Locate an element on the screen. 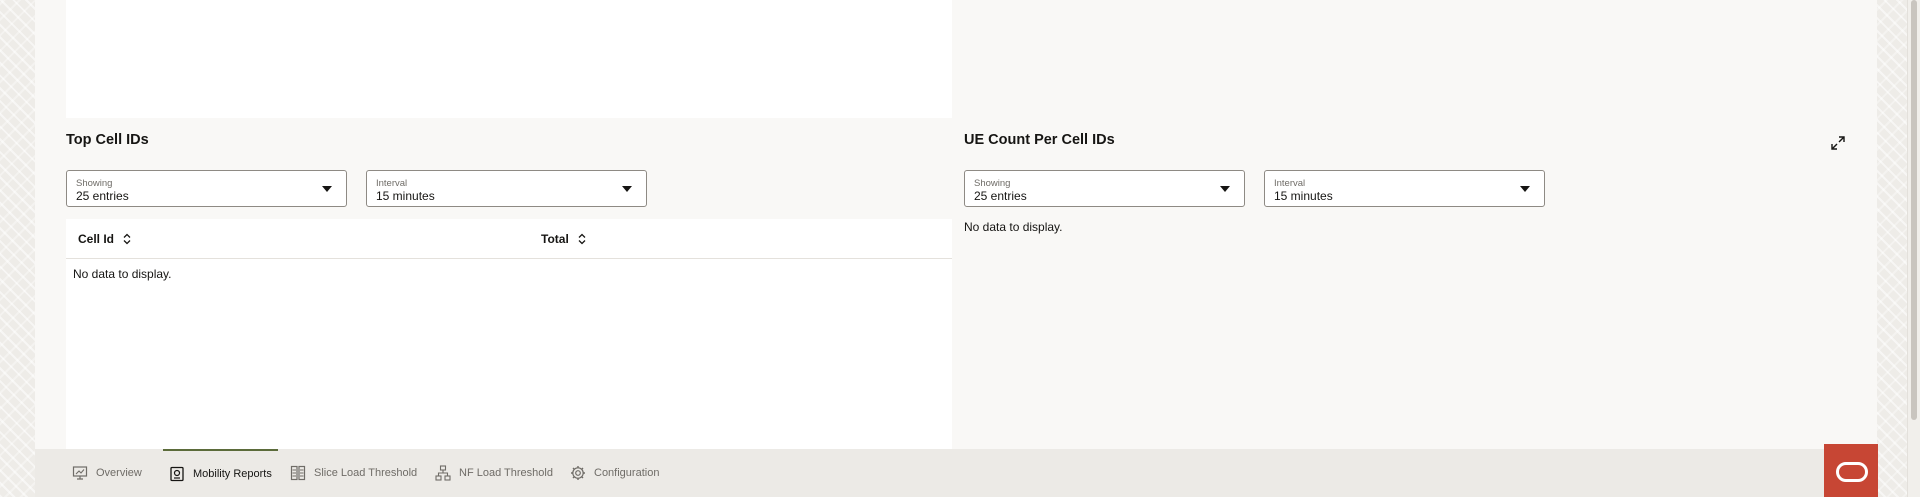 This screenshot has width=1920, height=497. monitor-chart-icon is located at coordinates (80, 473).